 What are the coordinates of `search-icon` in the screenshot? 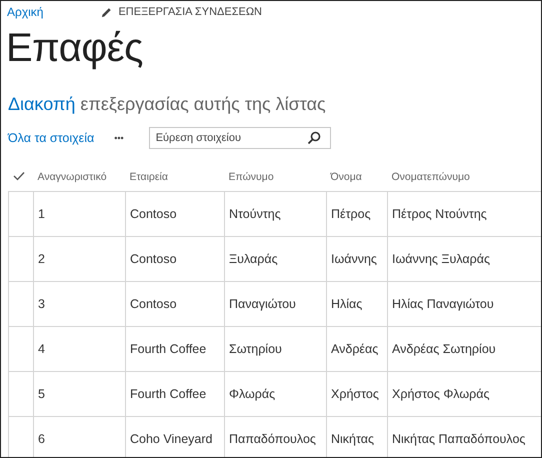 It's located at (313, 138).